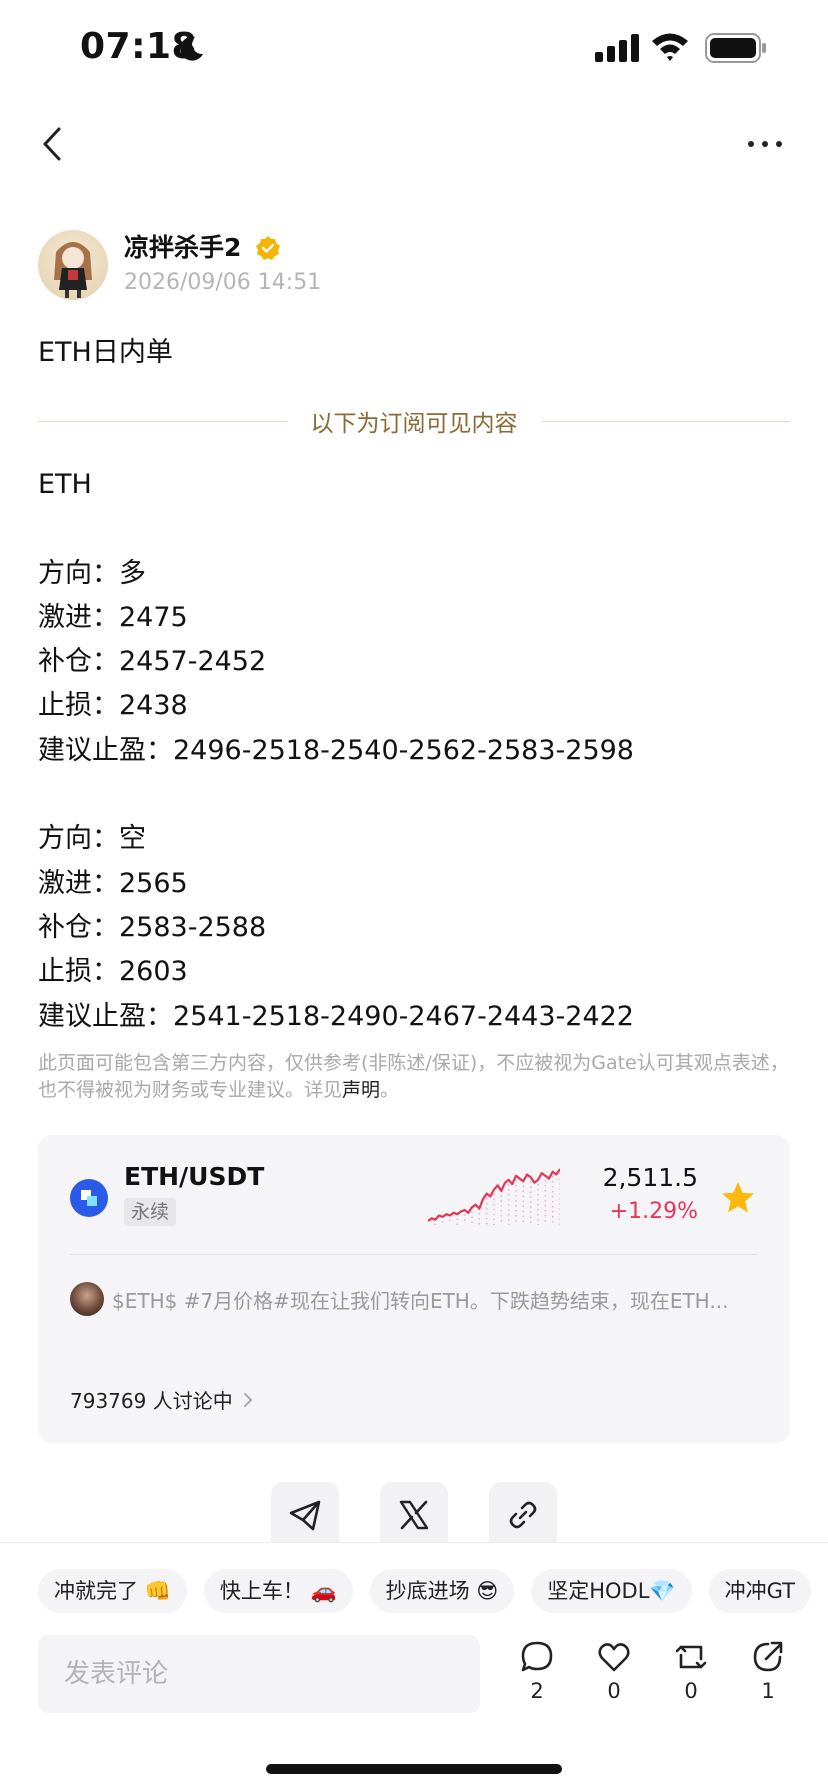 This screenshot has height=1792, width=828. Describe the element at coordinates (73, 265) in the screenshot. I see `author-avatar` at that location.